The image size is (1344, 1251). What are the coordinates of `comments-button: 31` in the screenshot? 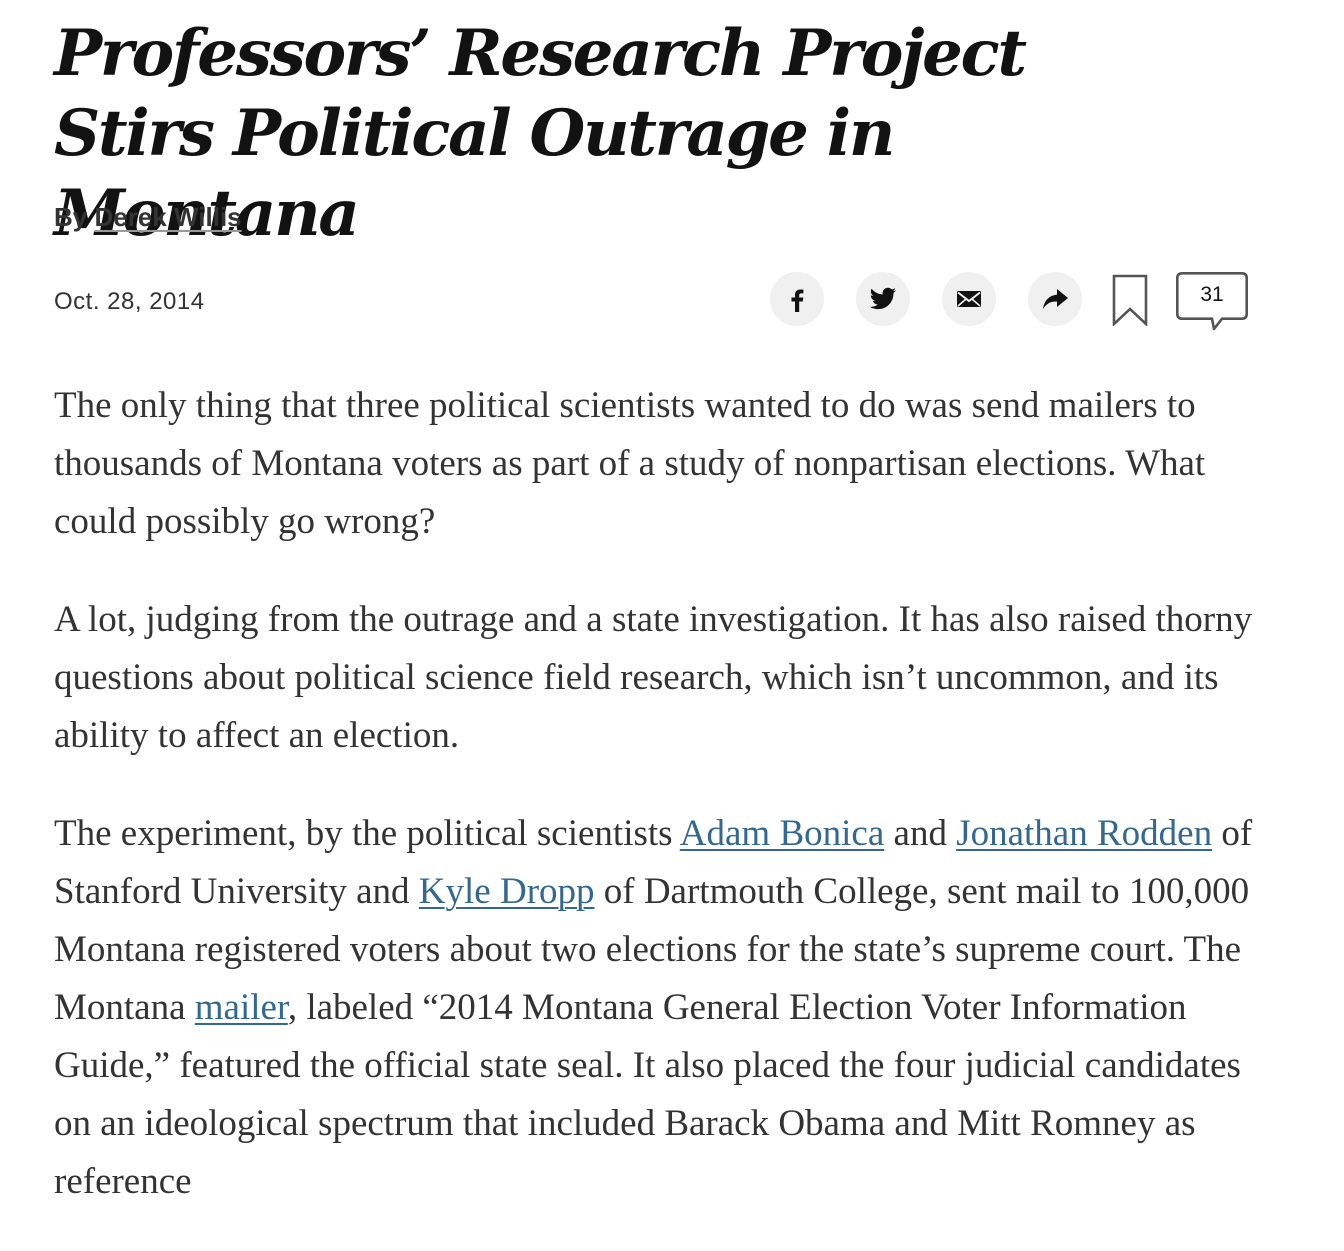 It's located at (1212, 302).